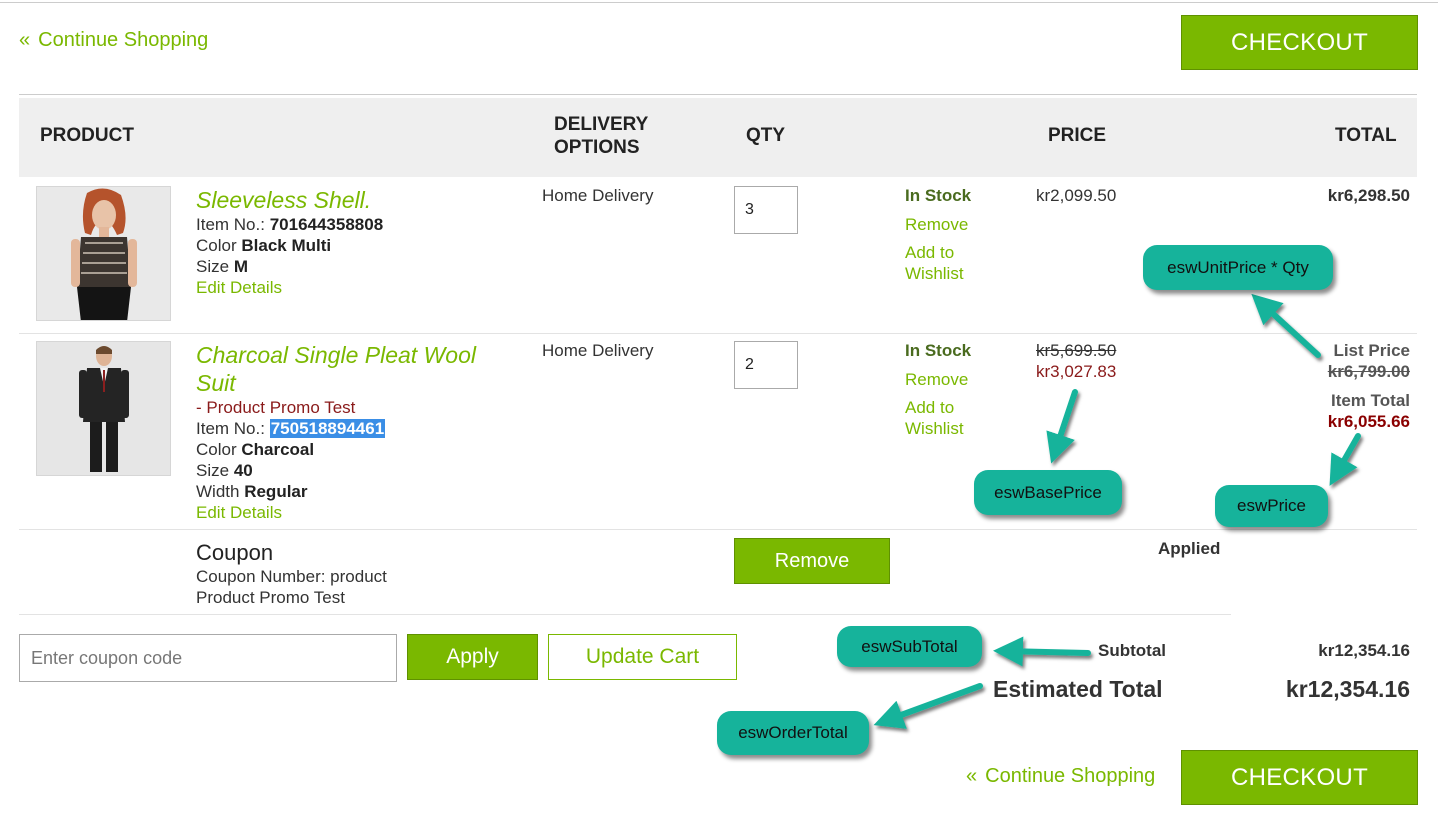 This screenshot has height=817, width=1438. Describe the element at coordinates (1368, 371) in the screenshot. I see `list-price-value: kr6,799.00` at that location.